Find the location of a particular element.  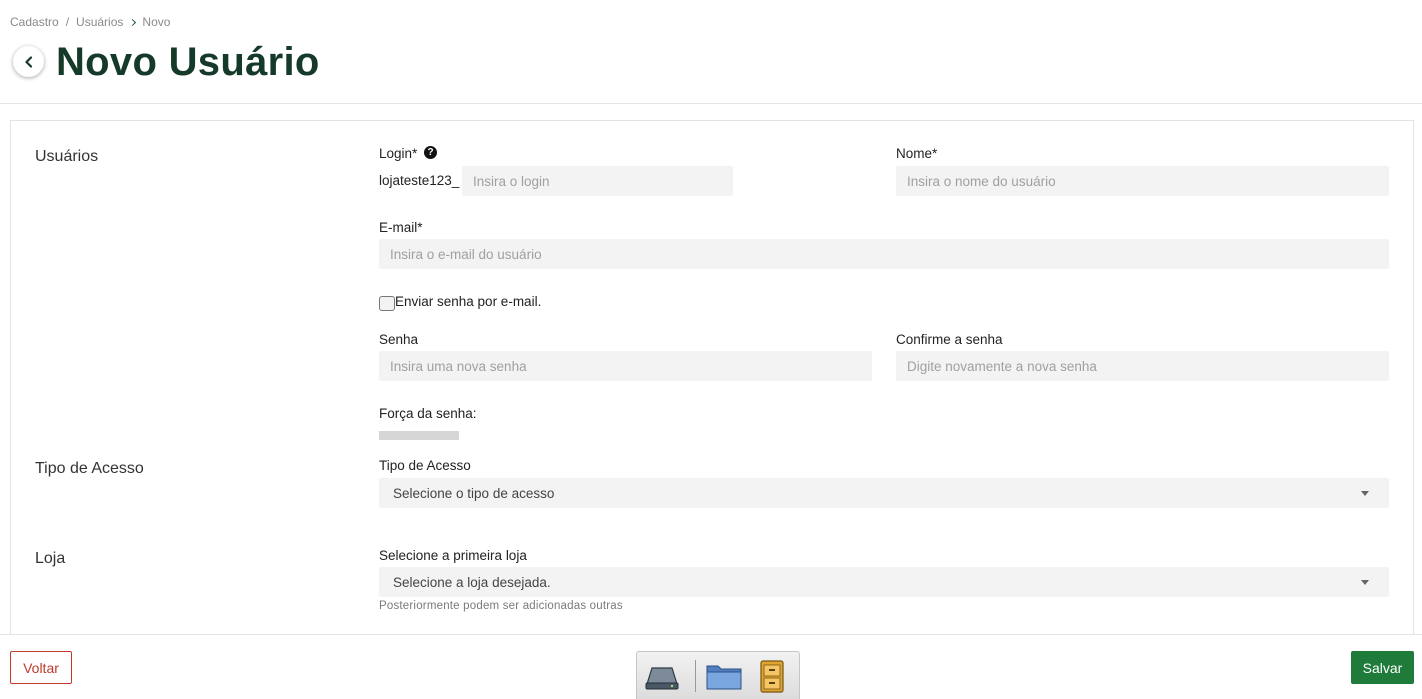

back-button is located at coordinates (28, 61).